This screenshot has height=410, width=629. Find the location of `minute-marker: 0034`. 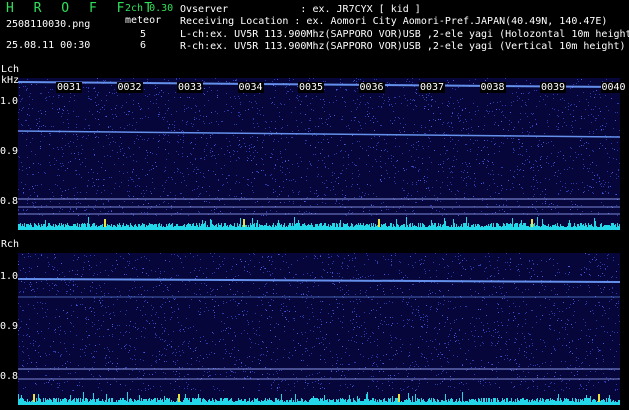

minute-marker: 0034 is located at coordinates (250, 87).